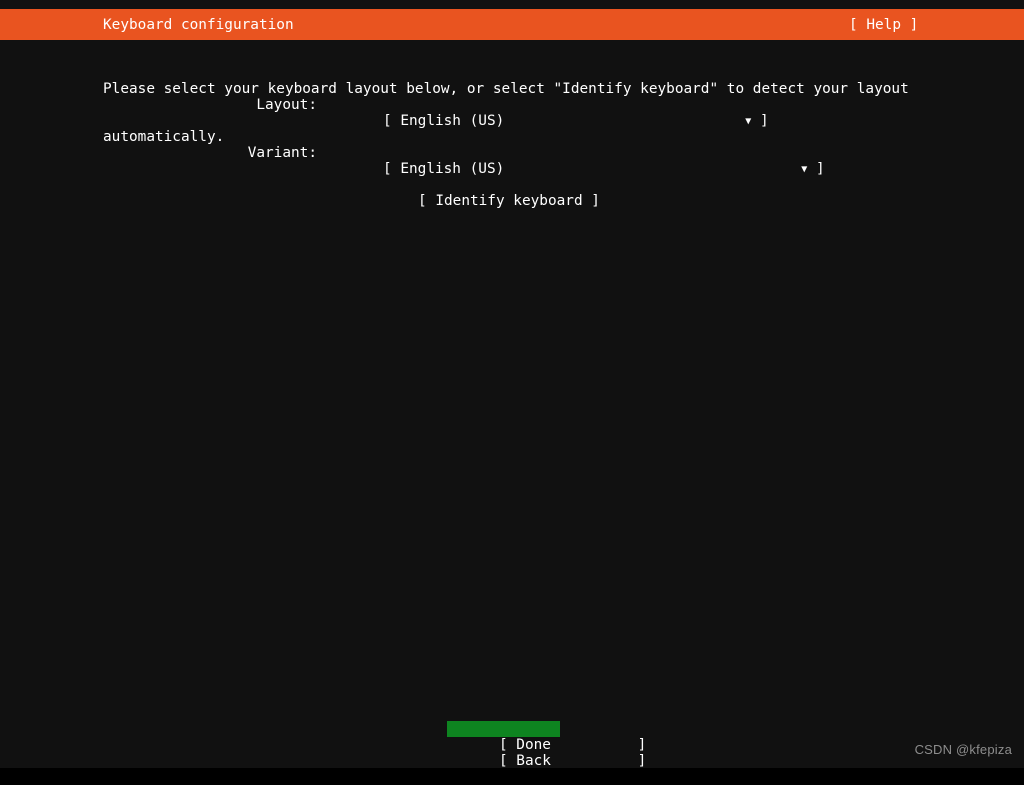  Describe the element at coordinates (452, 169) in the screenshot. I see `variant-value: English (US)` at that location.